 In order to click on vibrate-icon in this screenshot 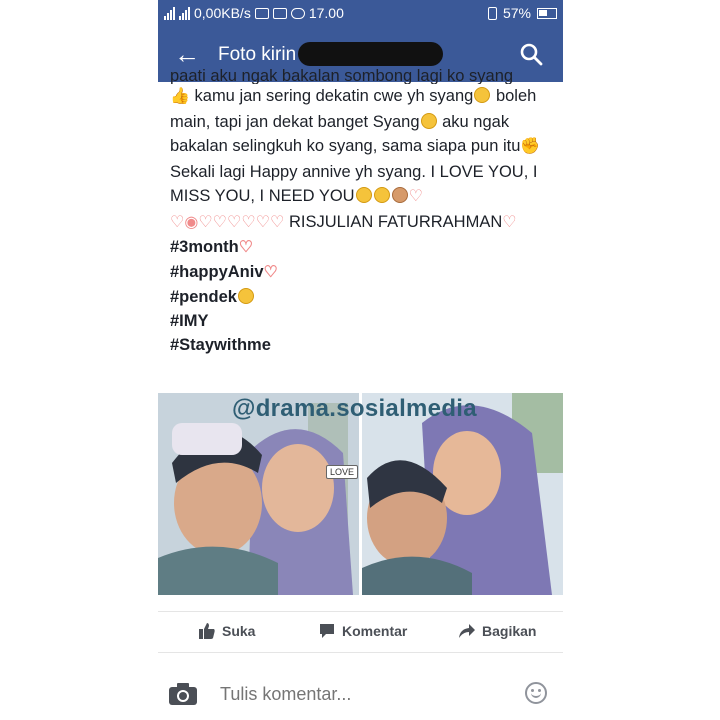, I will do `click(492, 13)`.